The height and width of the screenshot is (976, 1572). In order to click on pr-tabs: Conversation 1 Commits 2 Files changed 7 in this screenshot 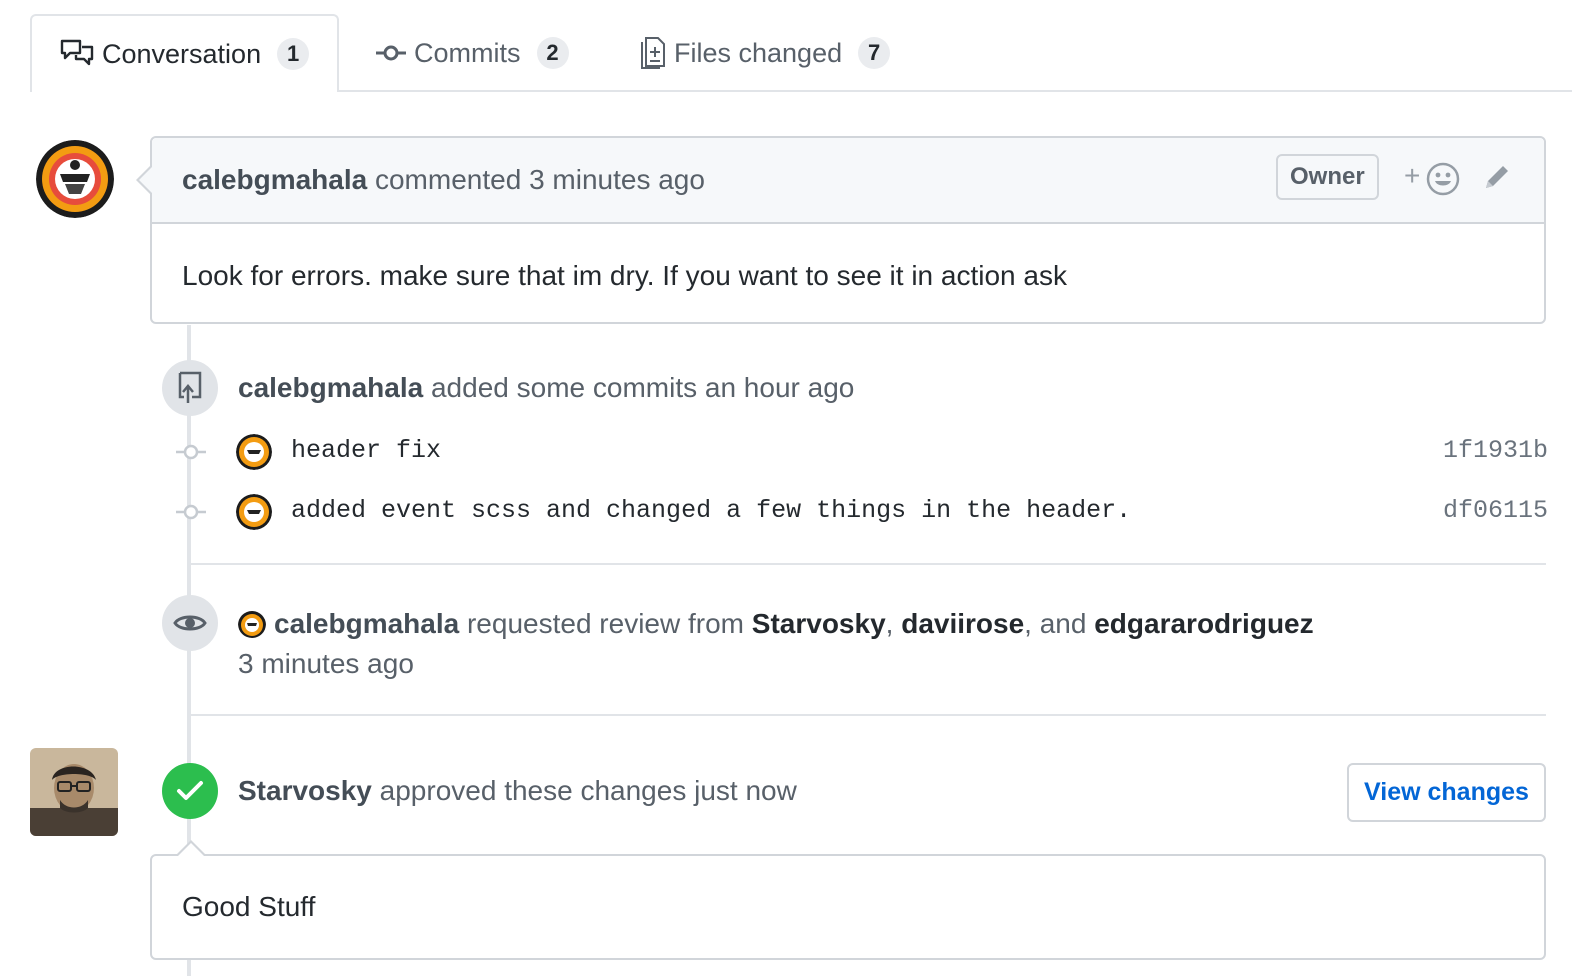, I will do `click(801, 53)`.